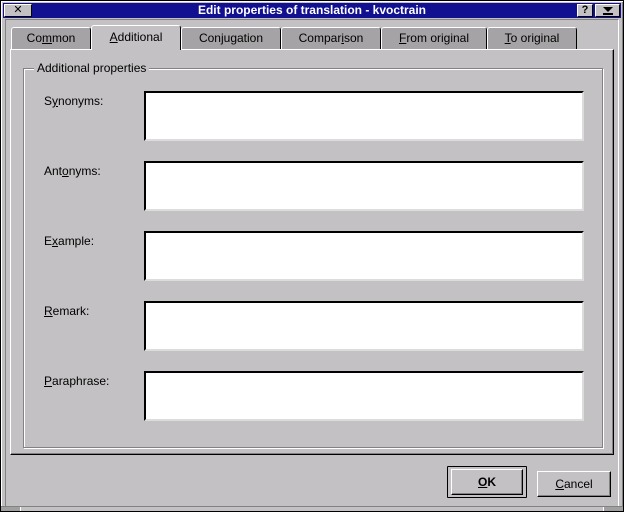 The image size is (624, 512). Describe the element at coordinates (72, 171) in the screenshot. I see `antonyms-label: Antonyms:` at that location.